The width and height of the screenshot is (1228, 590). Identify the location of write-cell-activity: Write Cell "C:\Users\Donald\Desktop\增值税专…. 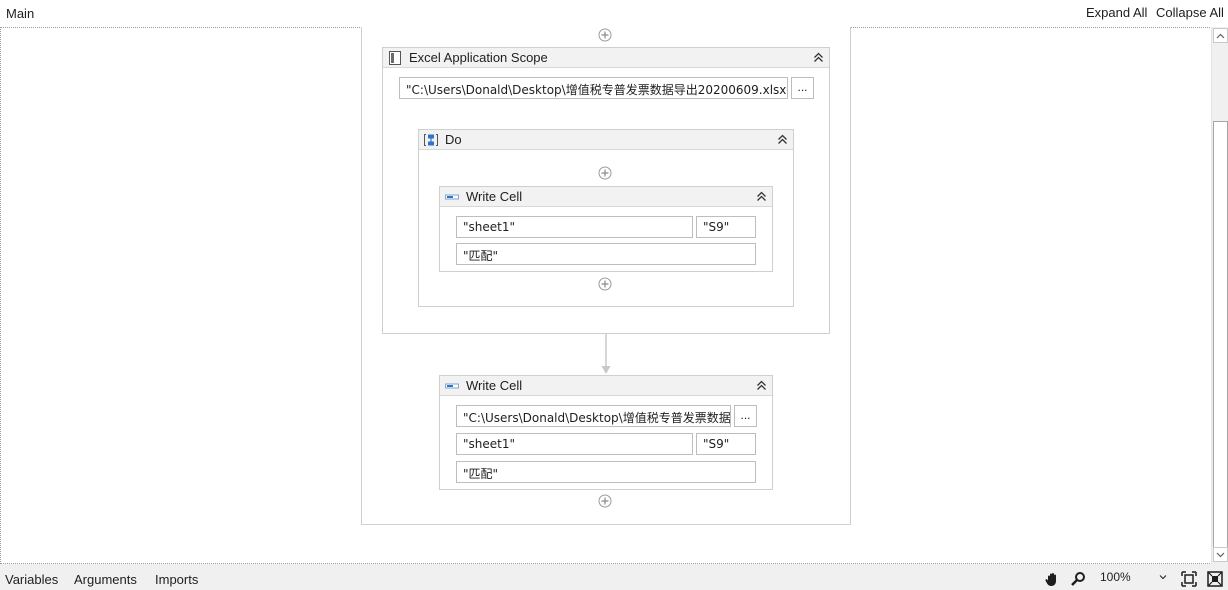
(606, 432).